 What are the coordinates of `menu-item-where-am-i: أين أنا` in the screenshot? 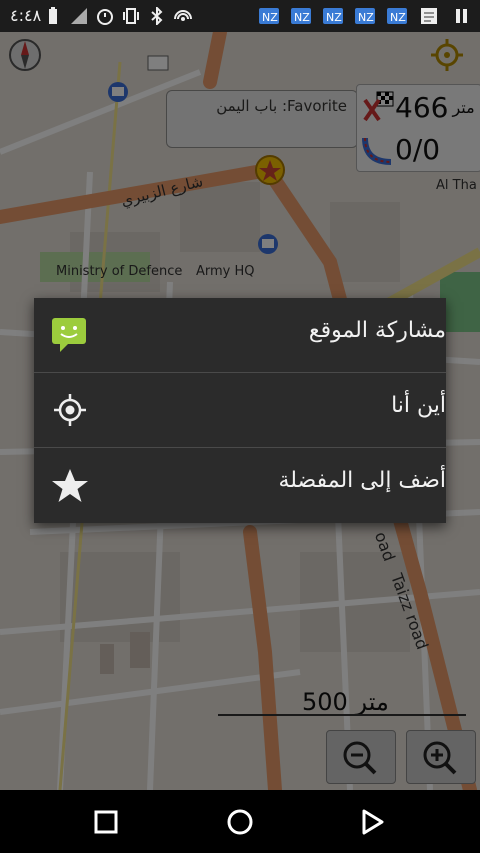 It's located at (240, 410).